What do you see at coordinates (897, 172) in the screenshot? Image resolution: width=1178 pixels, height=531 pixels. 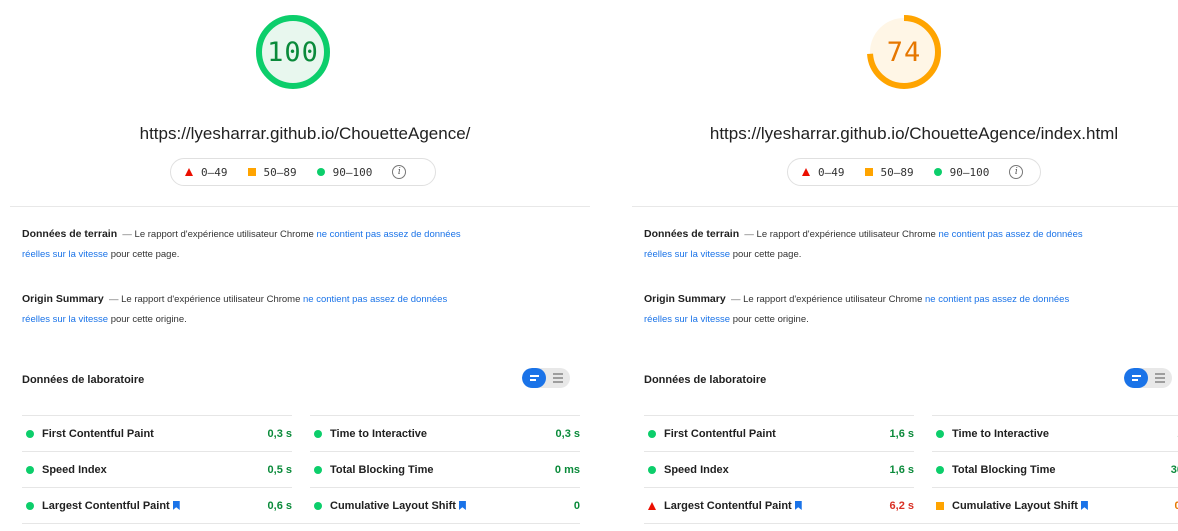 I see `legend-average-label: 50–89` at bounding box center [897, 172].